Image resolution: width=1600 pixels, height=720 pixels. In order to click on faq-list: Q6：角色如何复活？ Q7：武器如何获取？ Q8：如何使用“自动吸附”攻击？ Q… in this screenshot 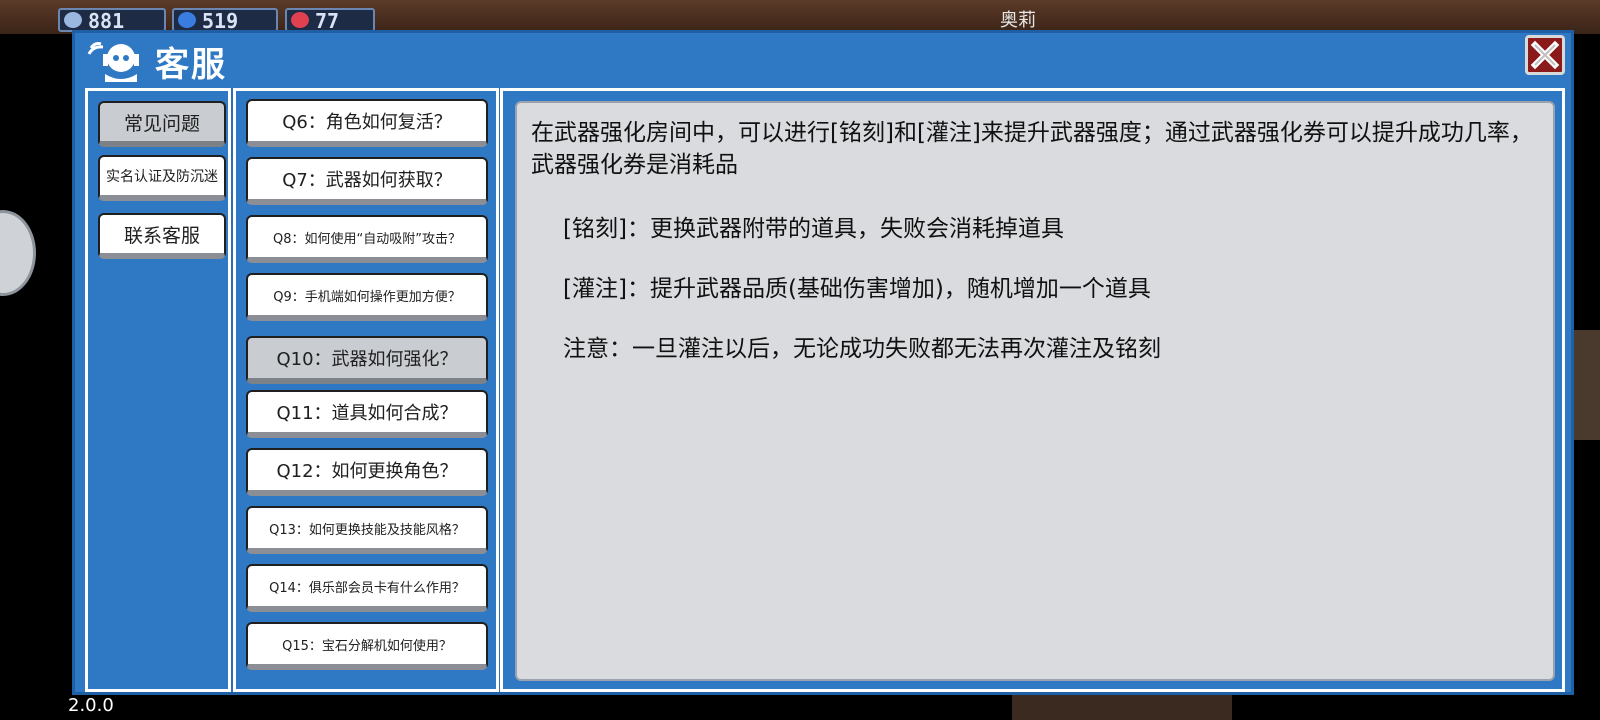, I will do `click(366, 390)`.